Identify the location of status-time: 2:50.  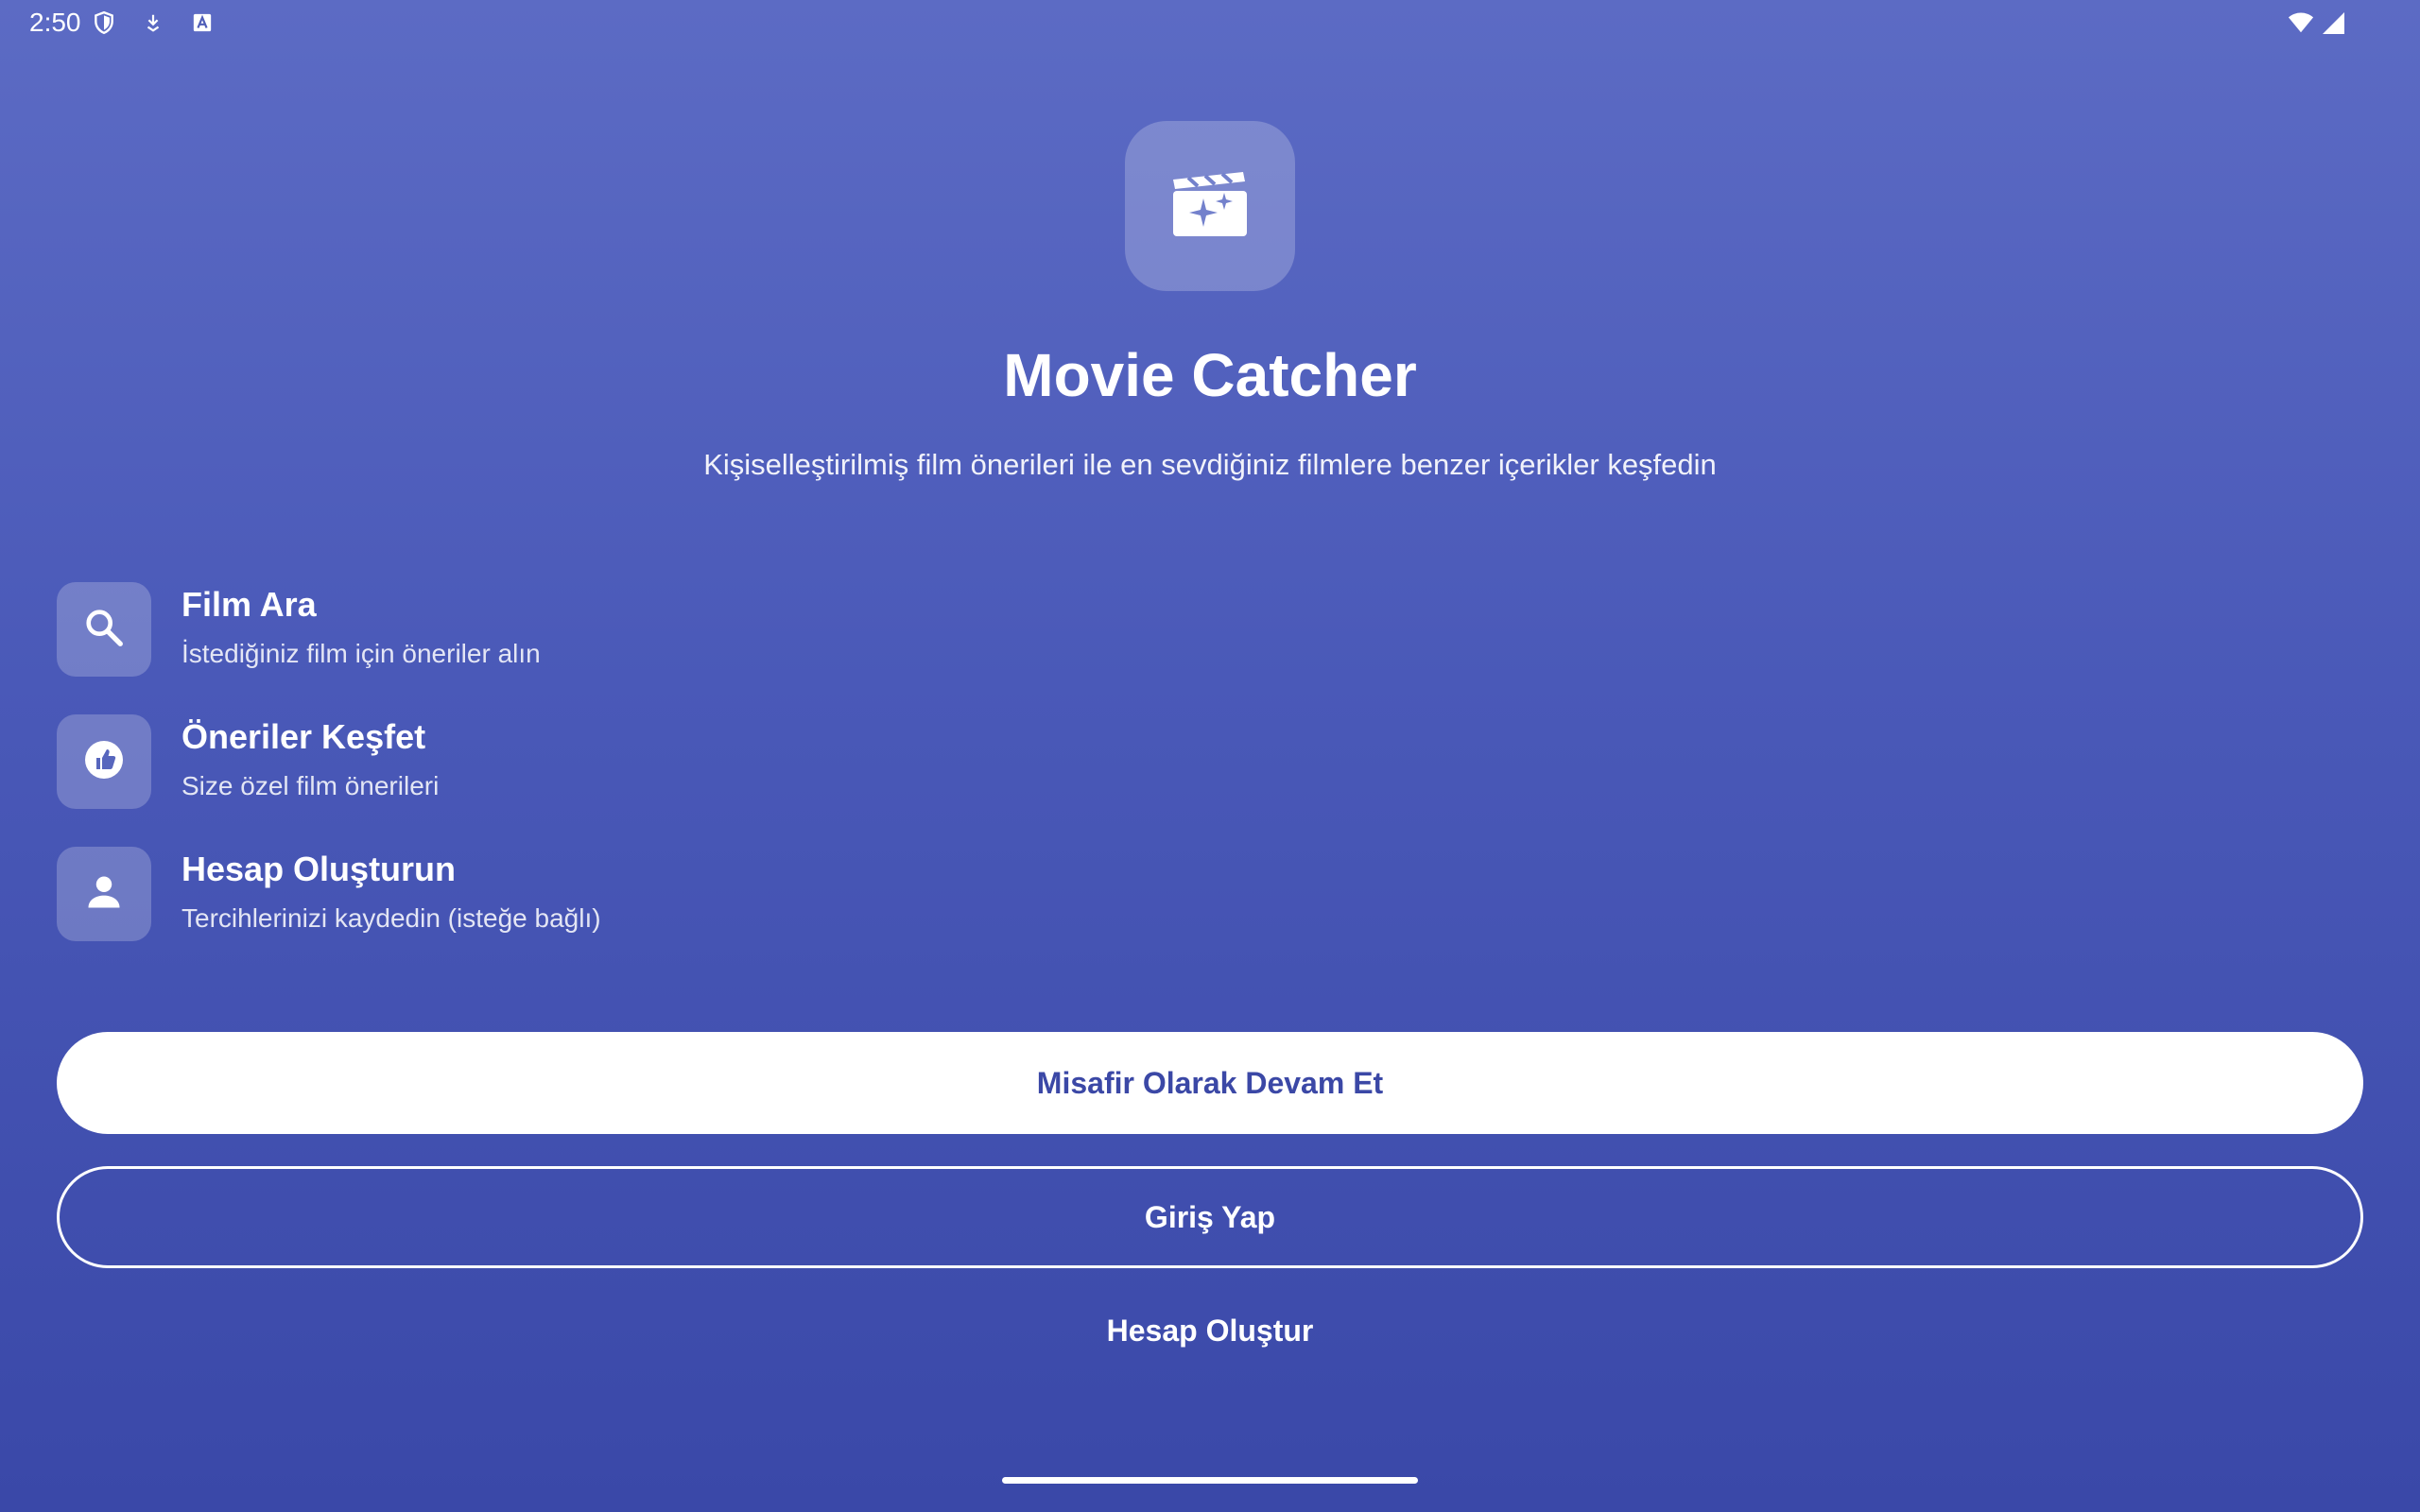
(55, 22).